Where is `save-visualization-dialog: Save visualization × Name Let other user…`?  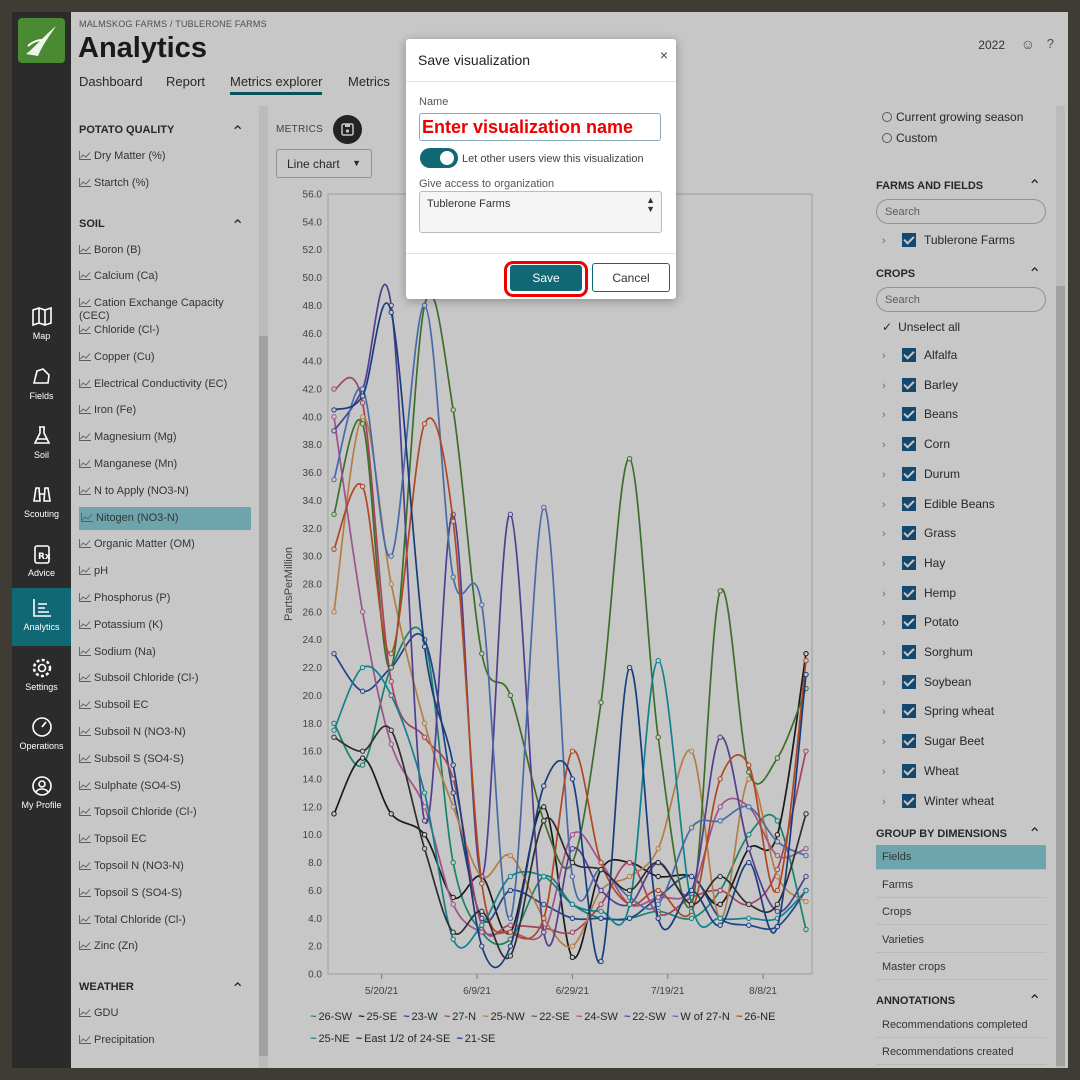 save-visualization-dialog: Save visualization × Name Let other user… is located at coordinates (541, 169).